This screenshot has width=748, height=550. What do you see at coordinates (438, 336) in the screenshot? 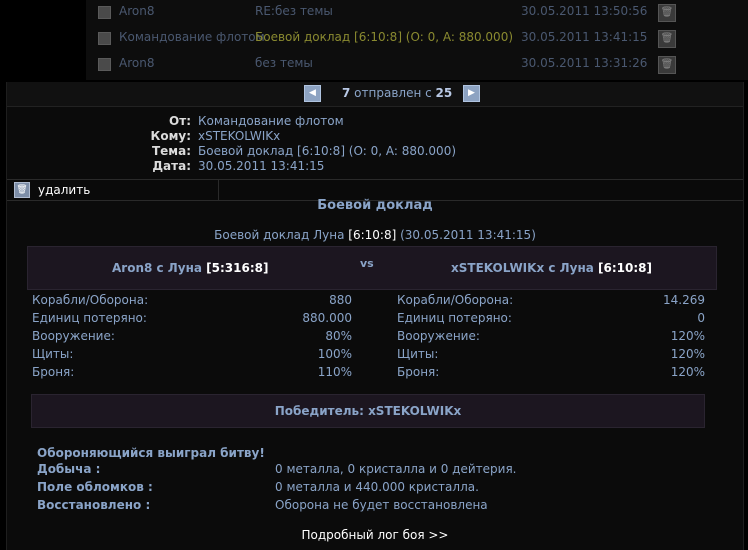
I see `defender-stat-label: Вооружение:` at bounding box center [438, 336].